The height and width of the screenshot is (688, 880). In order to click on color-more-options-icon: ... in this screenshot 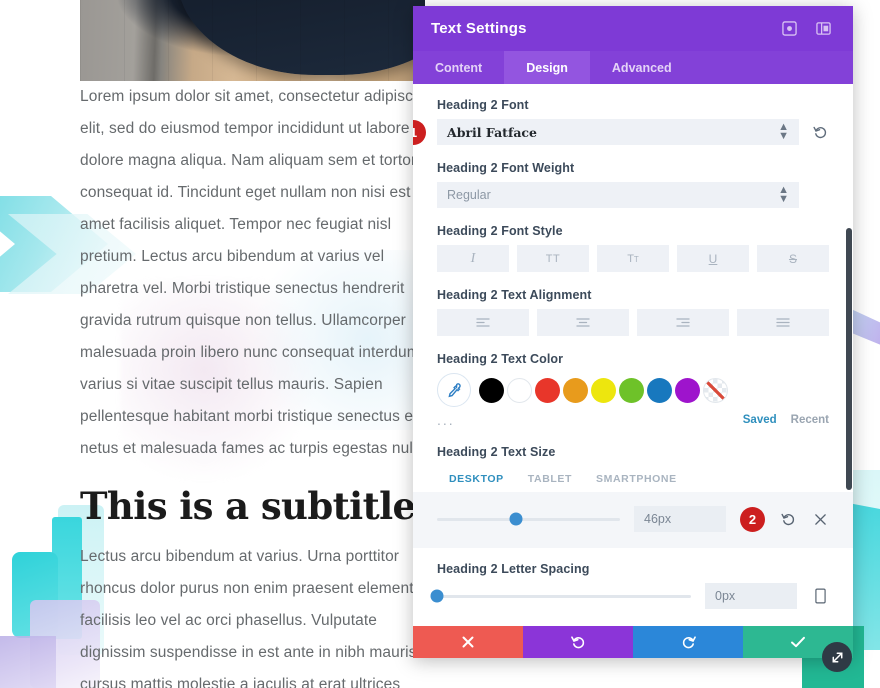, I will do `click(583, 420)`.